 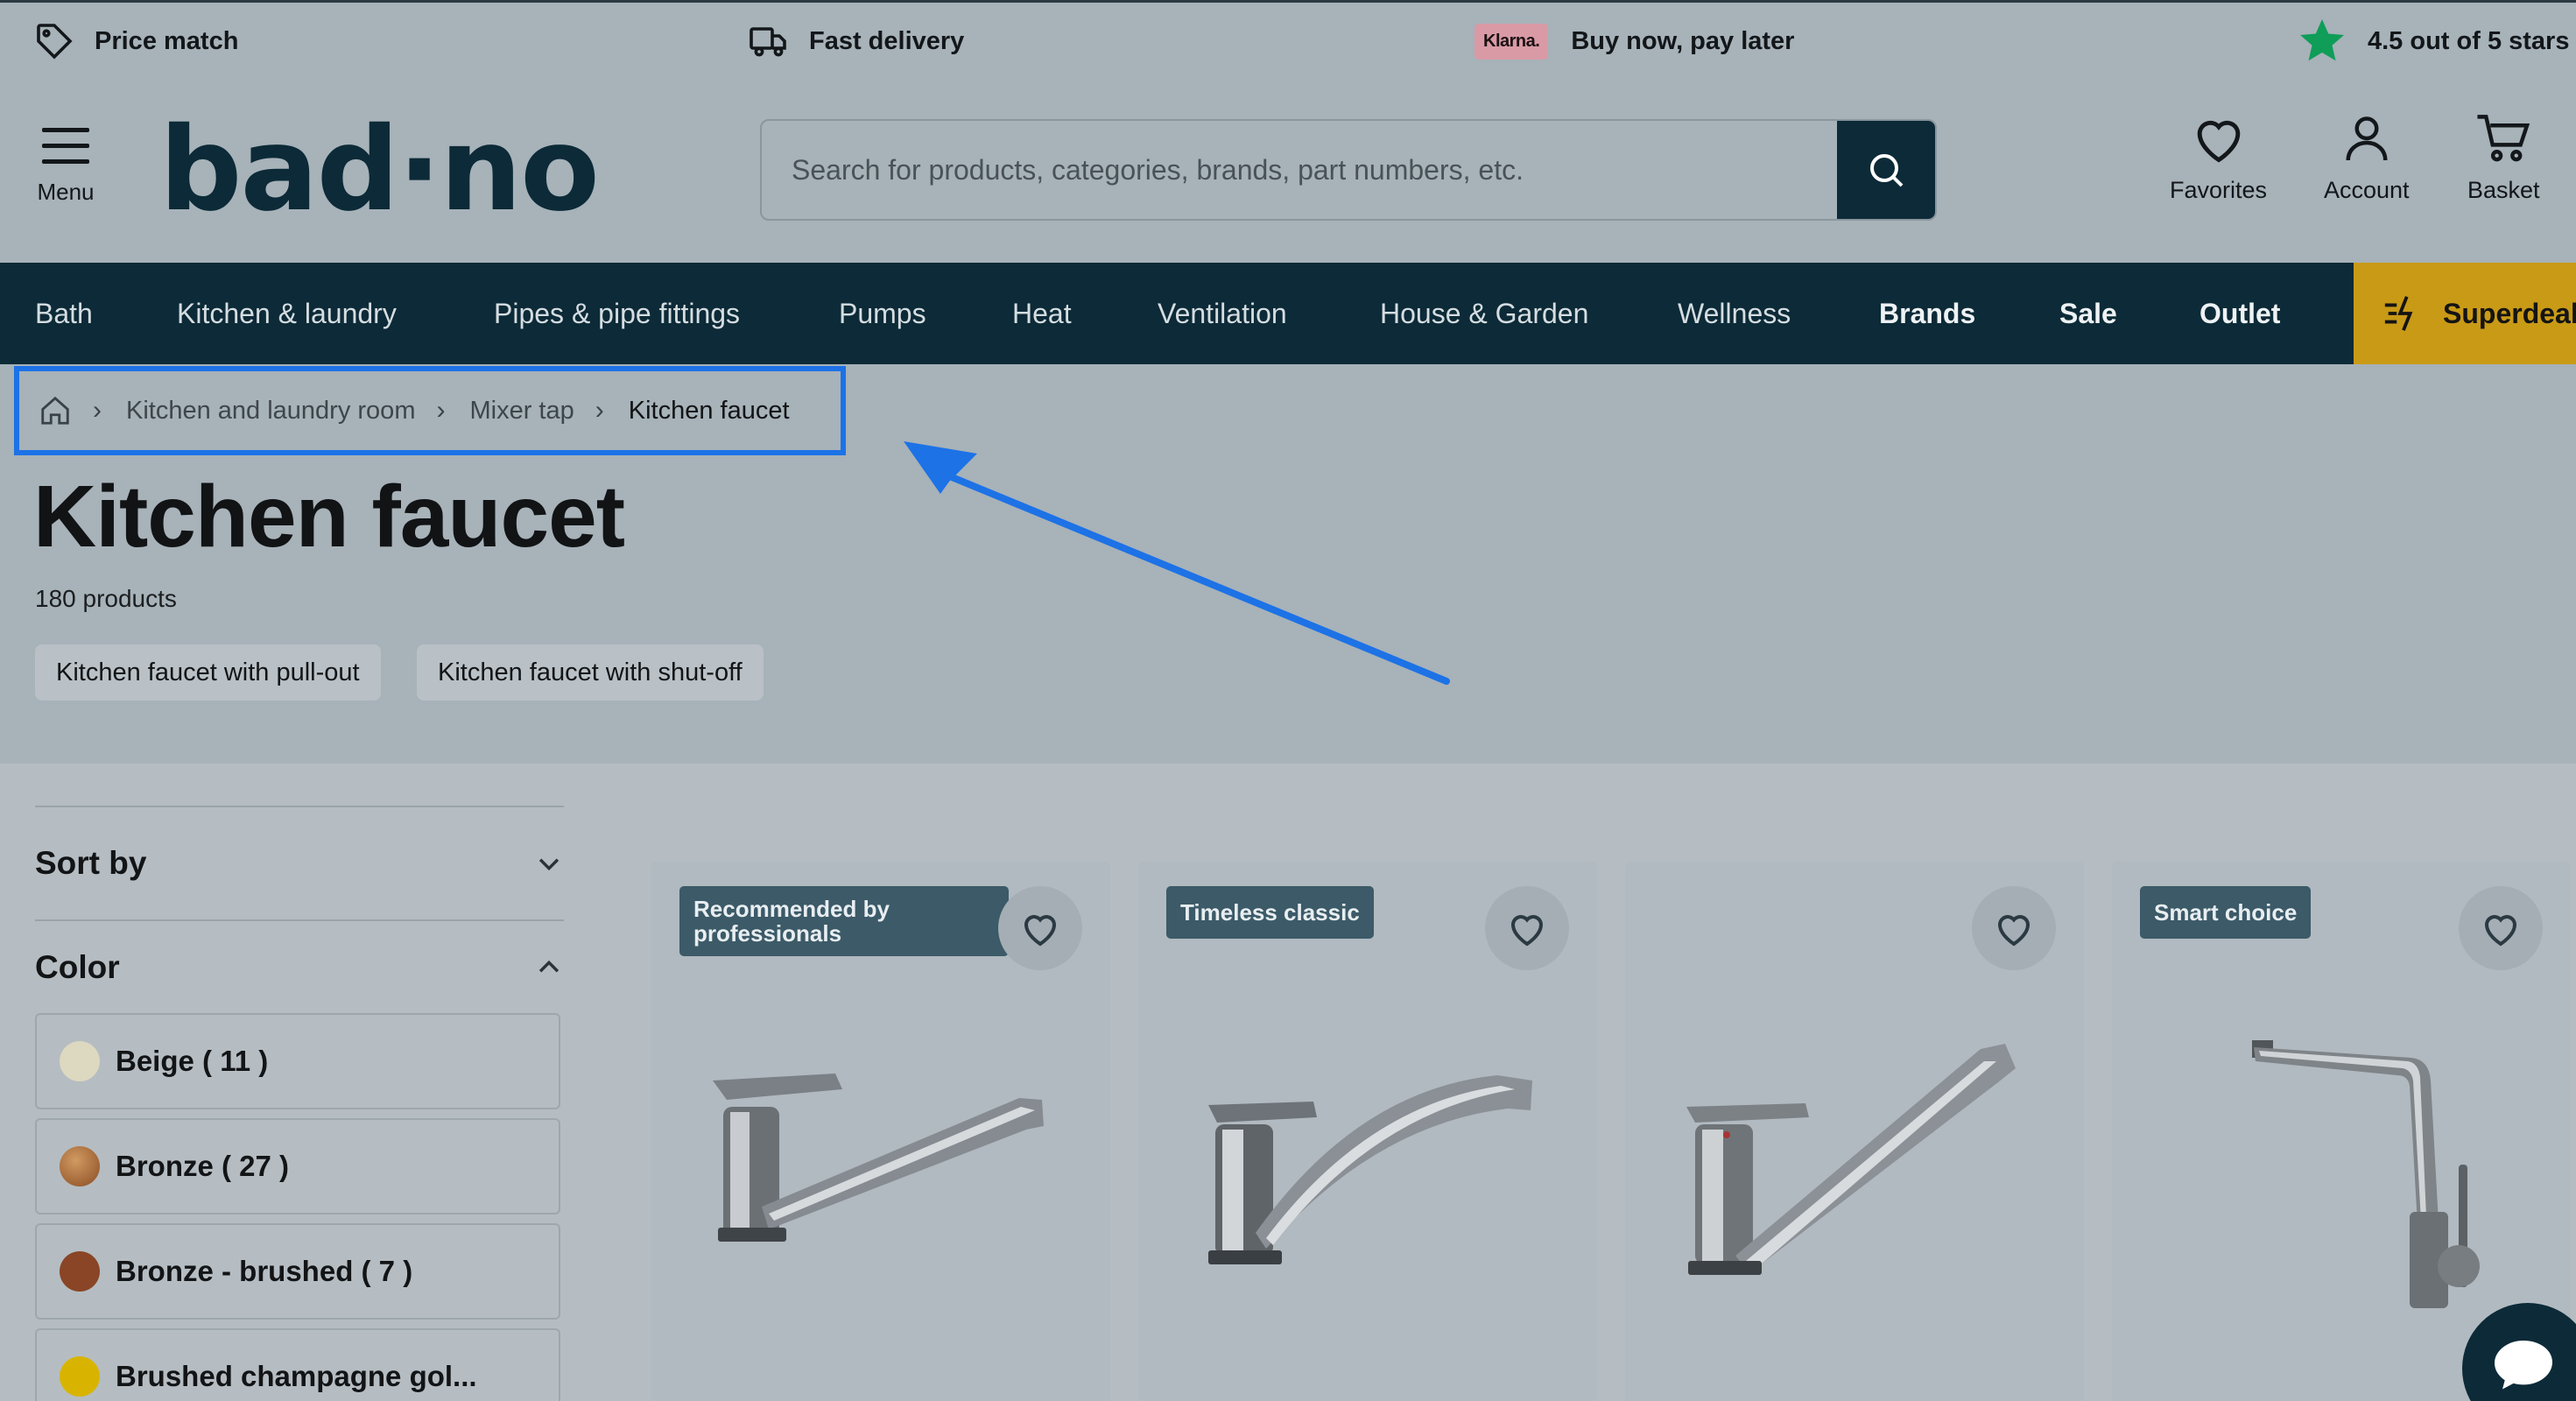 What do you see at coordinates (299, 863) in the screenshot?
I see `sort-by-filter: Sort by` at bounding box center [299, 863].